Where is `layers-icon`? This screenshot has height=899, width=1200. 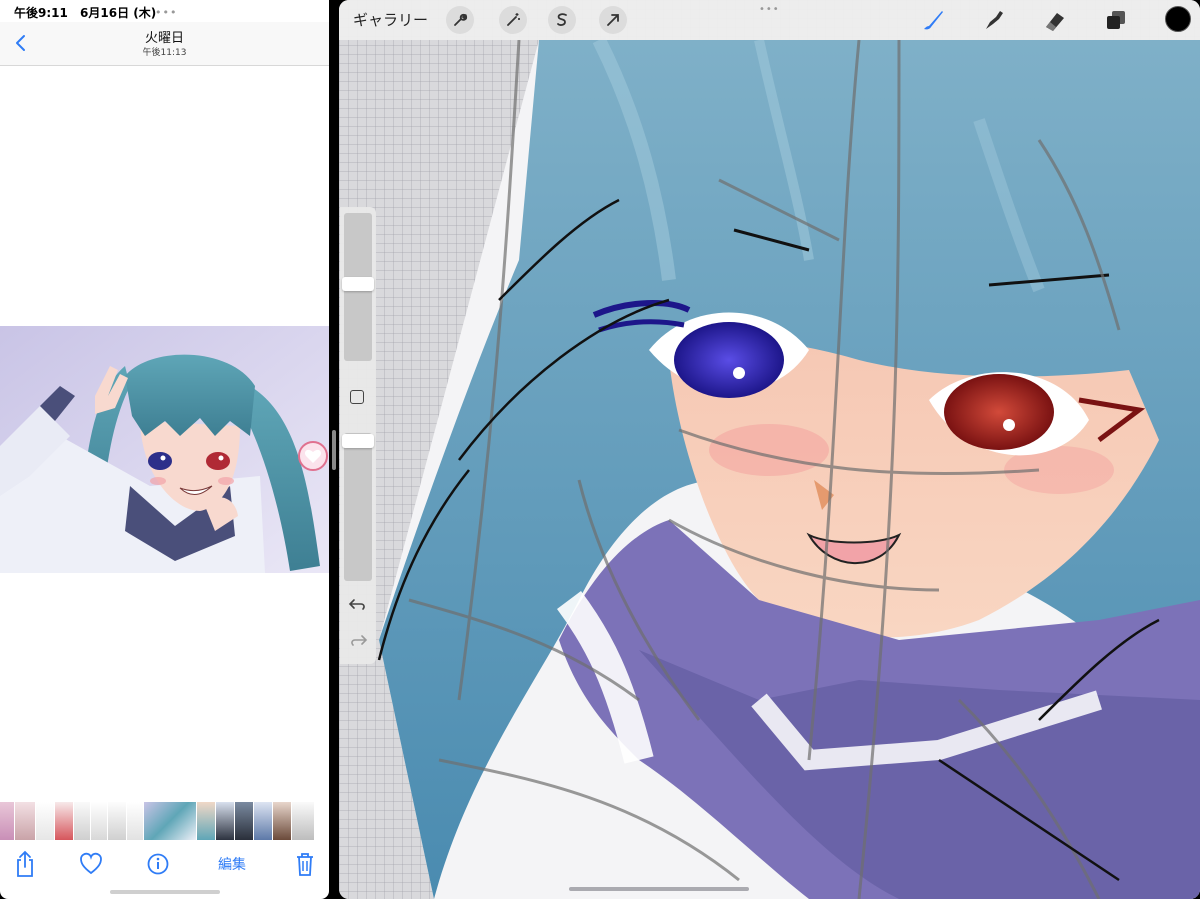 layers-icon is located at coordinates (1116, 20).